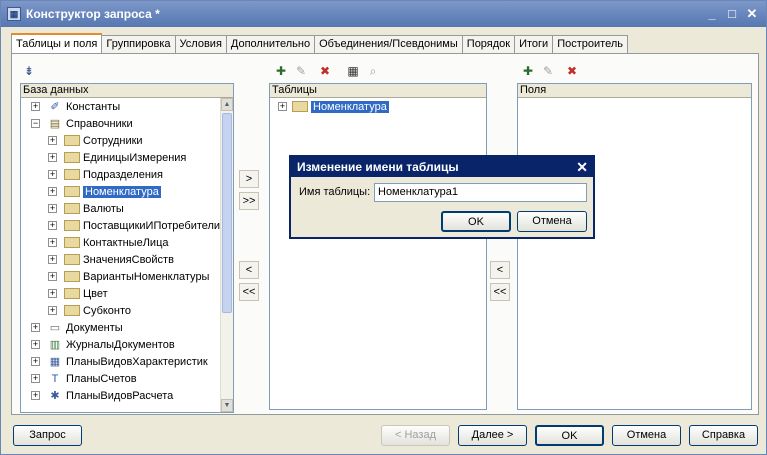  What do you see at coordinates (723, 435) in the screenshot?
I see `help-button: Справка` at bounding box center [723, 435].